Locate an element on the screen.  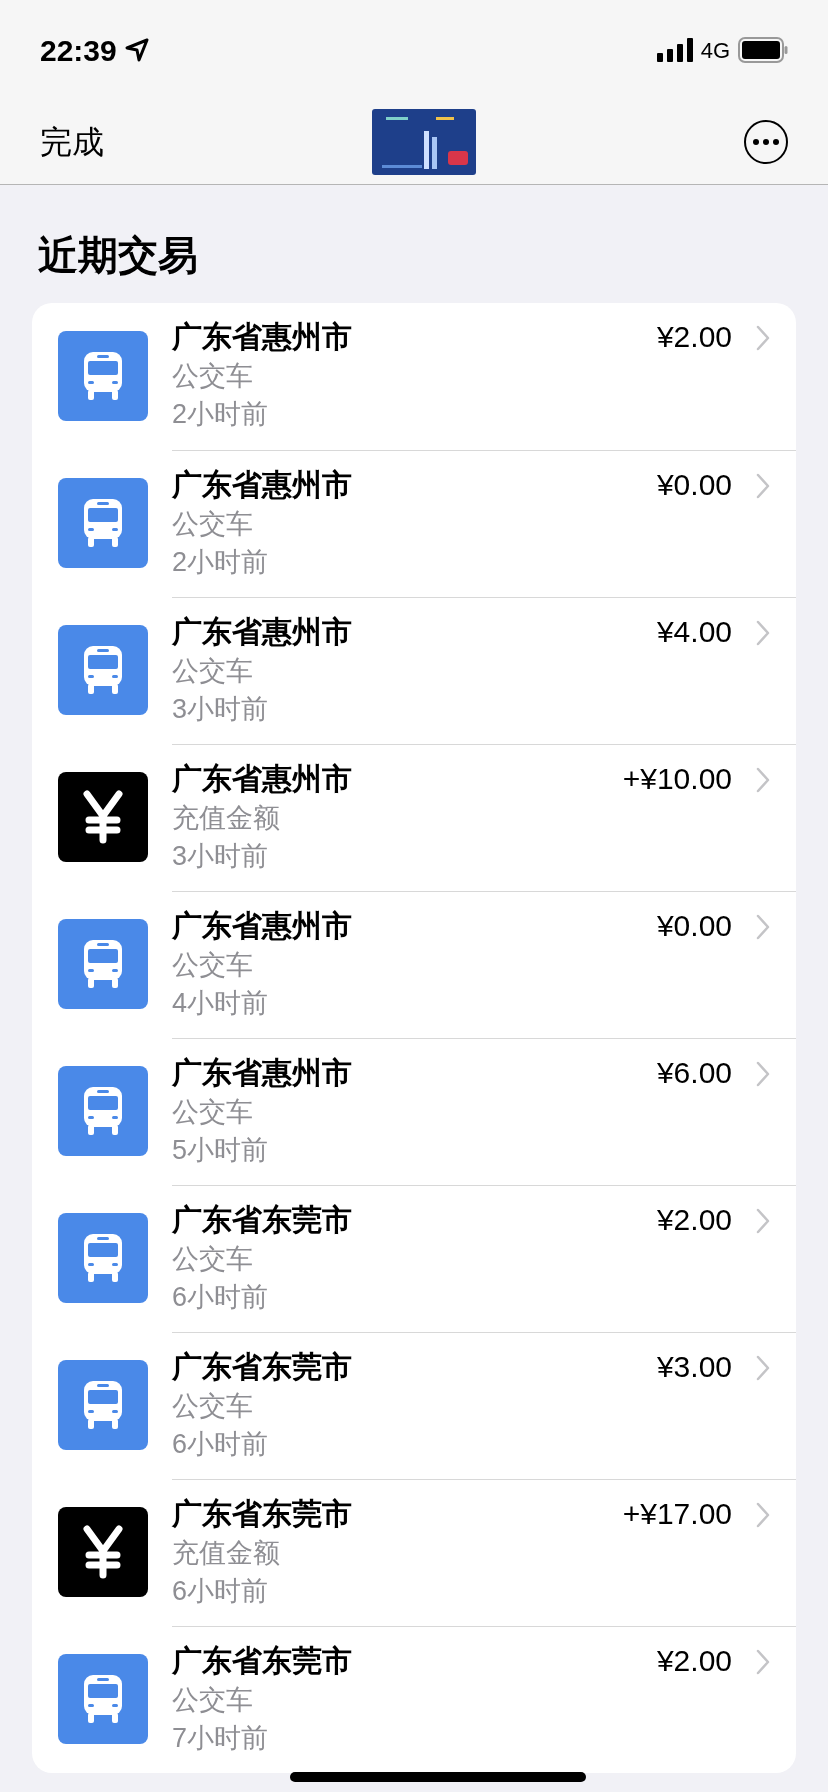
transaction-amount: +¥17.00 is located at coordinates (677, 1514).